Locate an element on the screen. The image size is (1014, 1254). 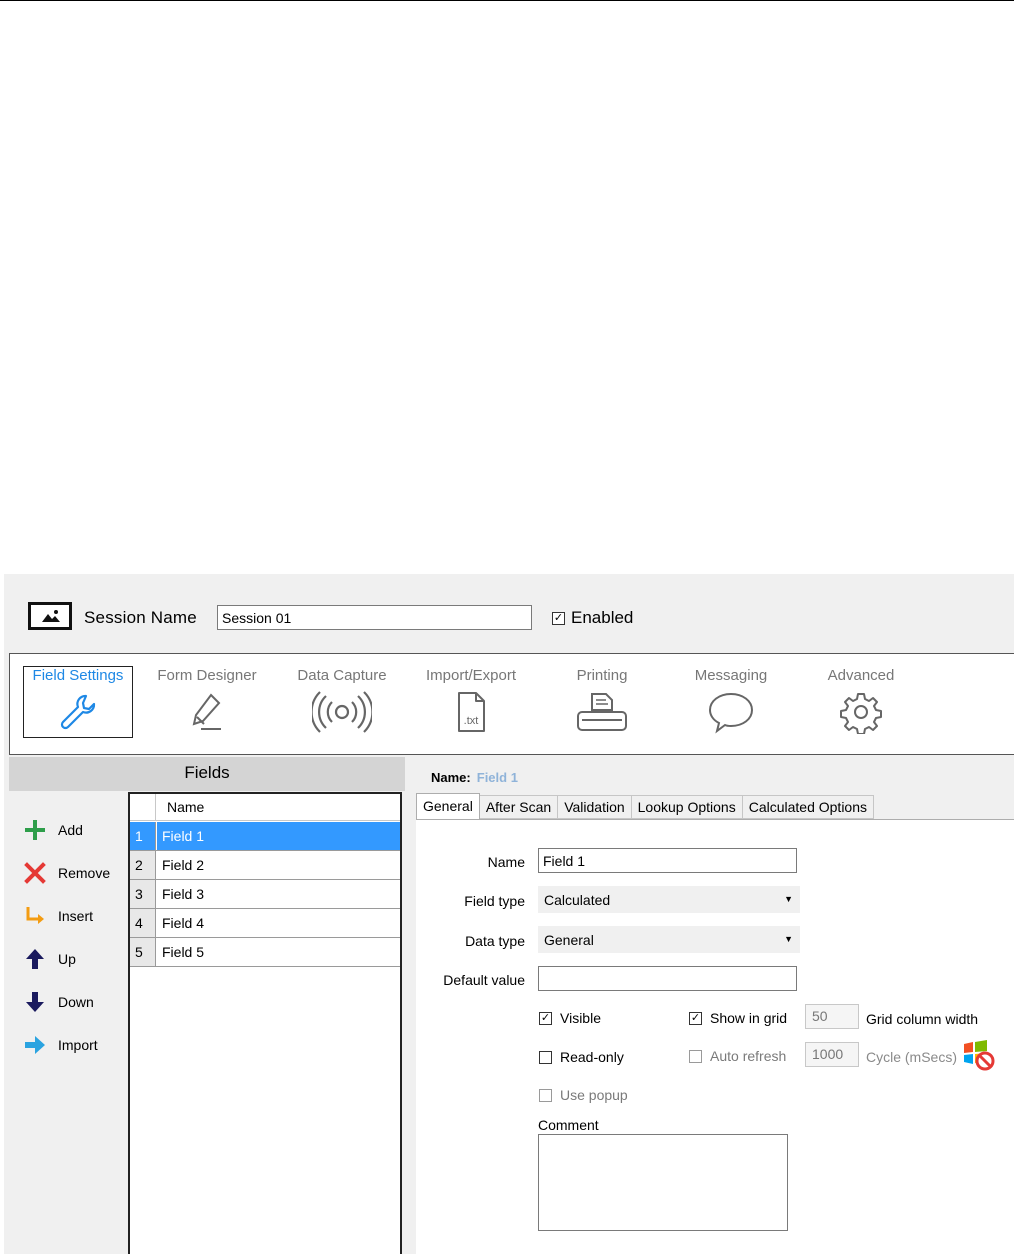
readonly-label: Read-only is located at coordinates (592, 1057).